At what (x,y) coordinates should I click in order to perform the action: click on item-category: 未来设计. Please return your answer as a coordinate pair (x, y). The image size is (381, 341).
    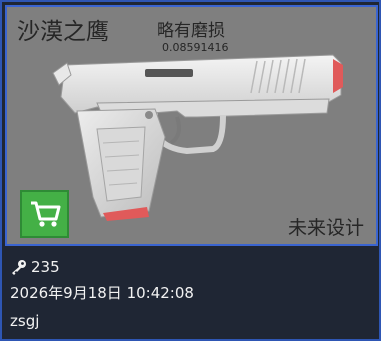
    Looking at the image, I should click on (325, 228).